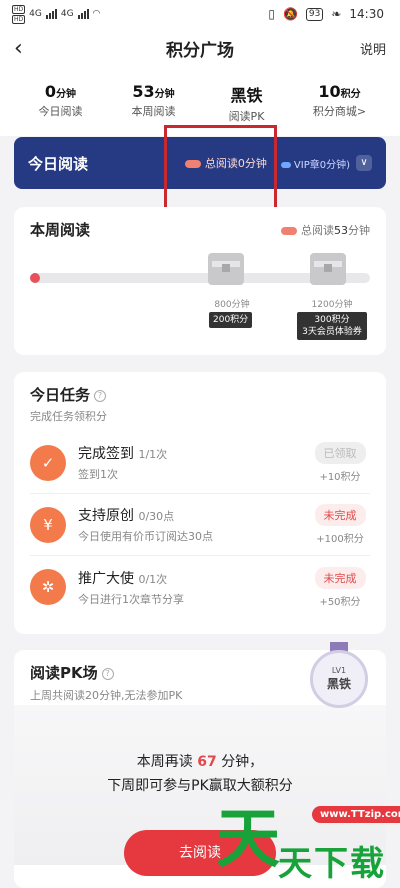  Describe the element at coordinates (340, 602) in the screenshot. I see `task-reward: +50积分` at that location.